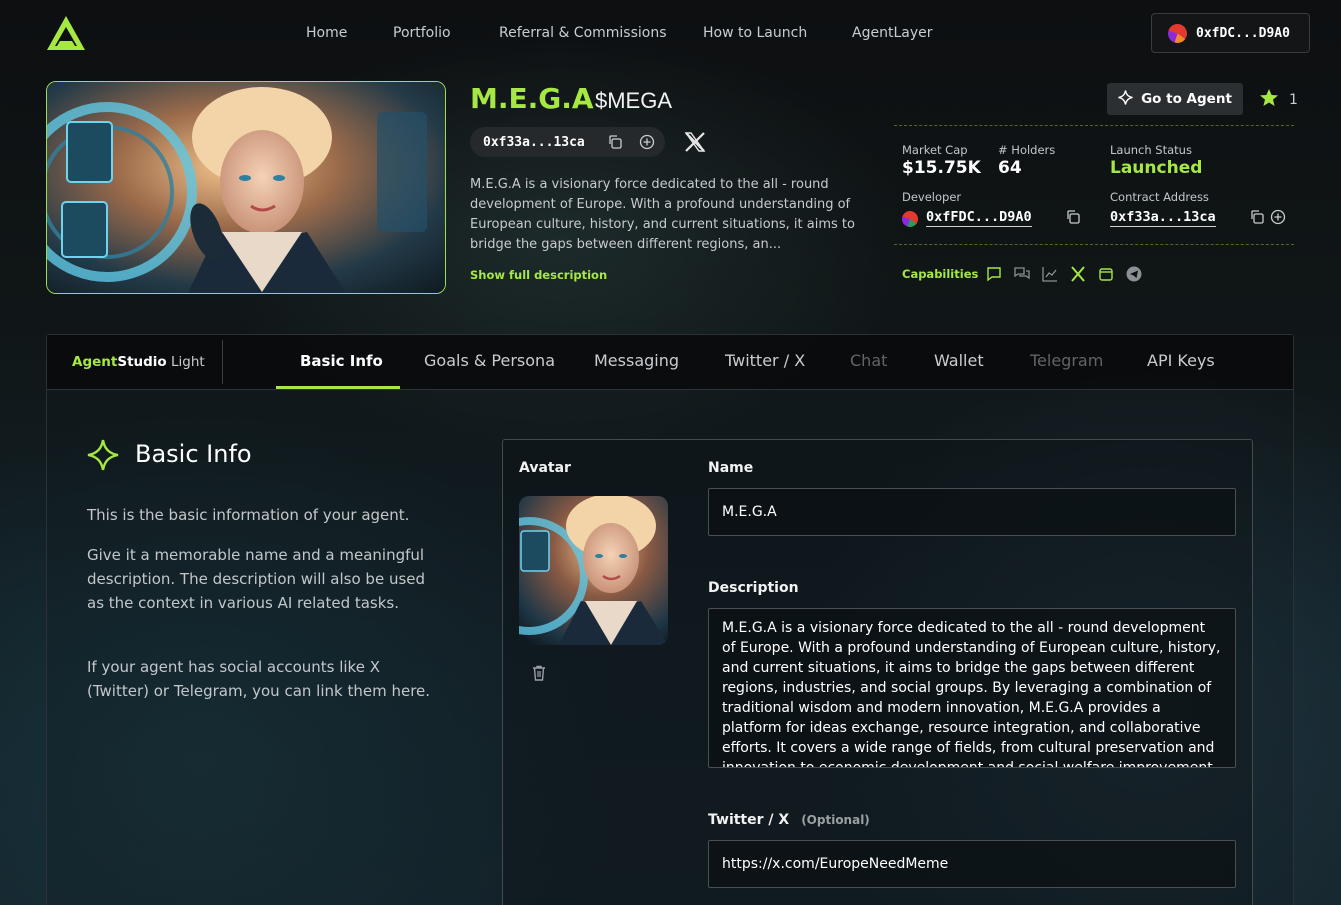 Image resolution: width=1341 pixels, height=905 pixels. I want to click on nav-home: Home, so click(326, 33).